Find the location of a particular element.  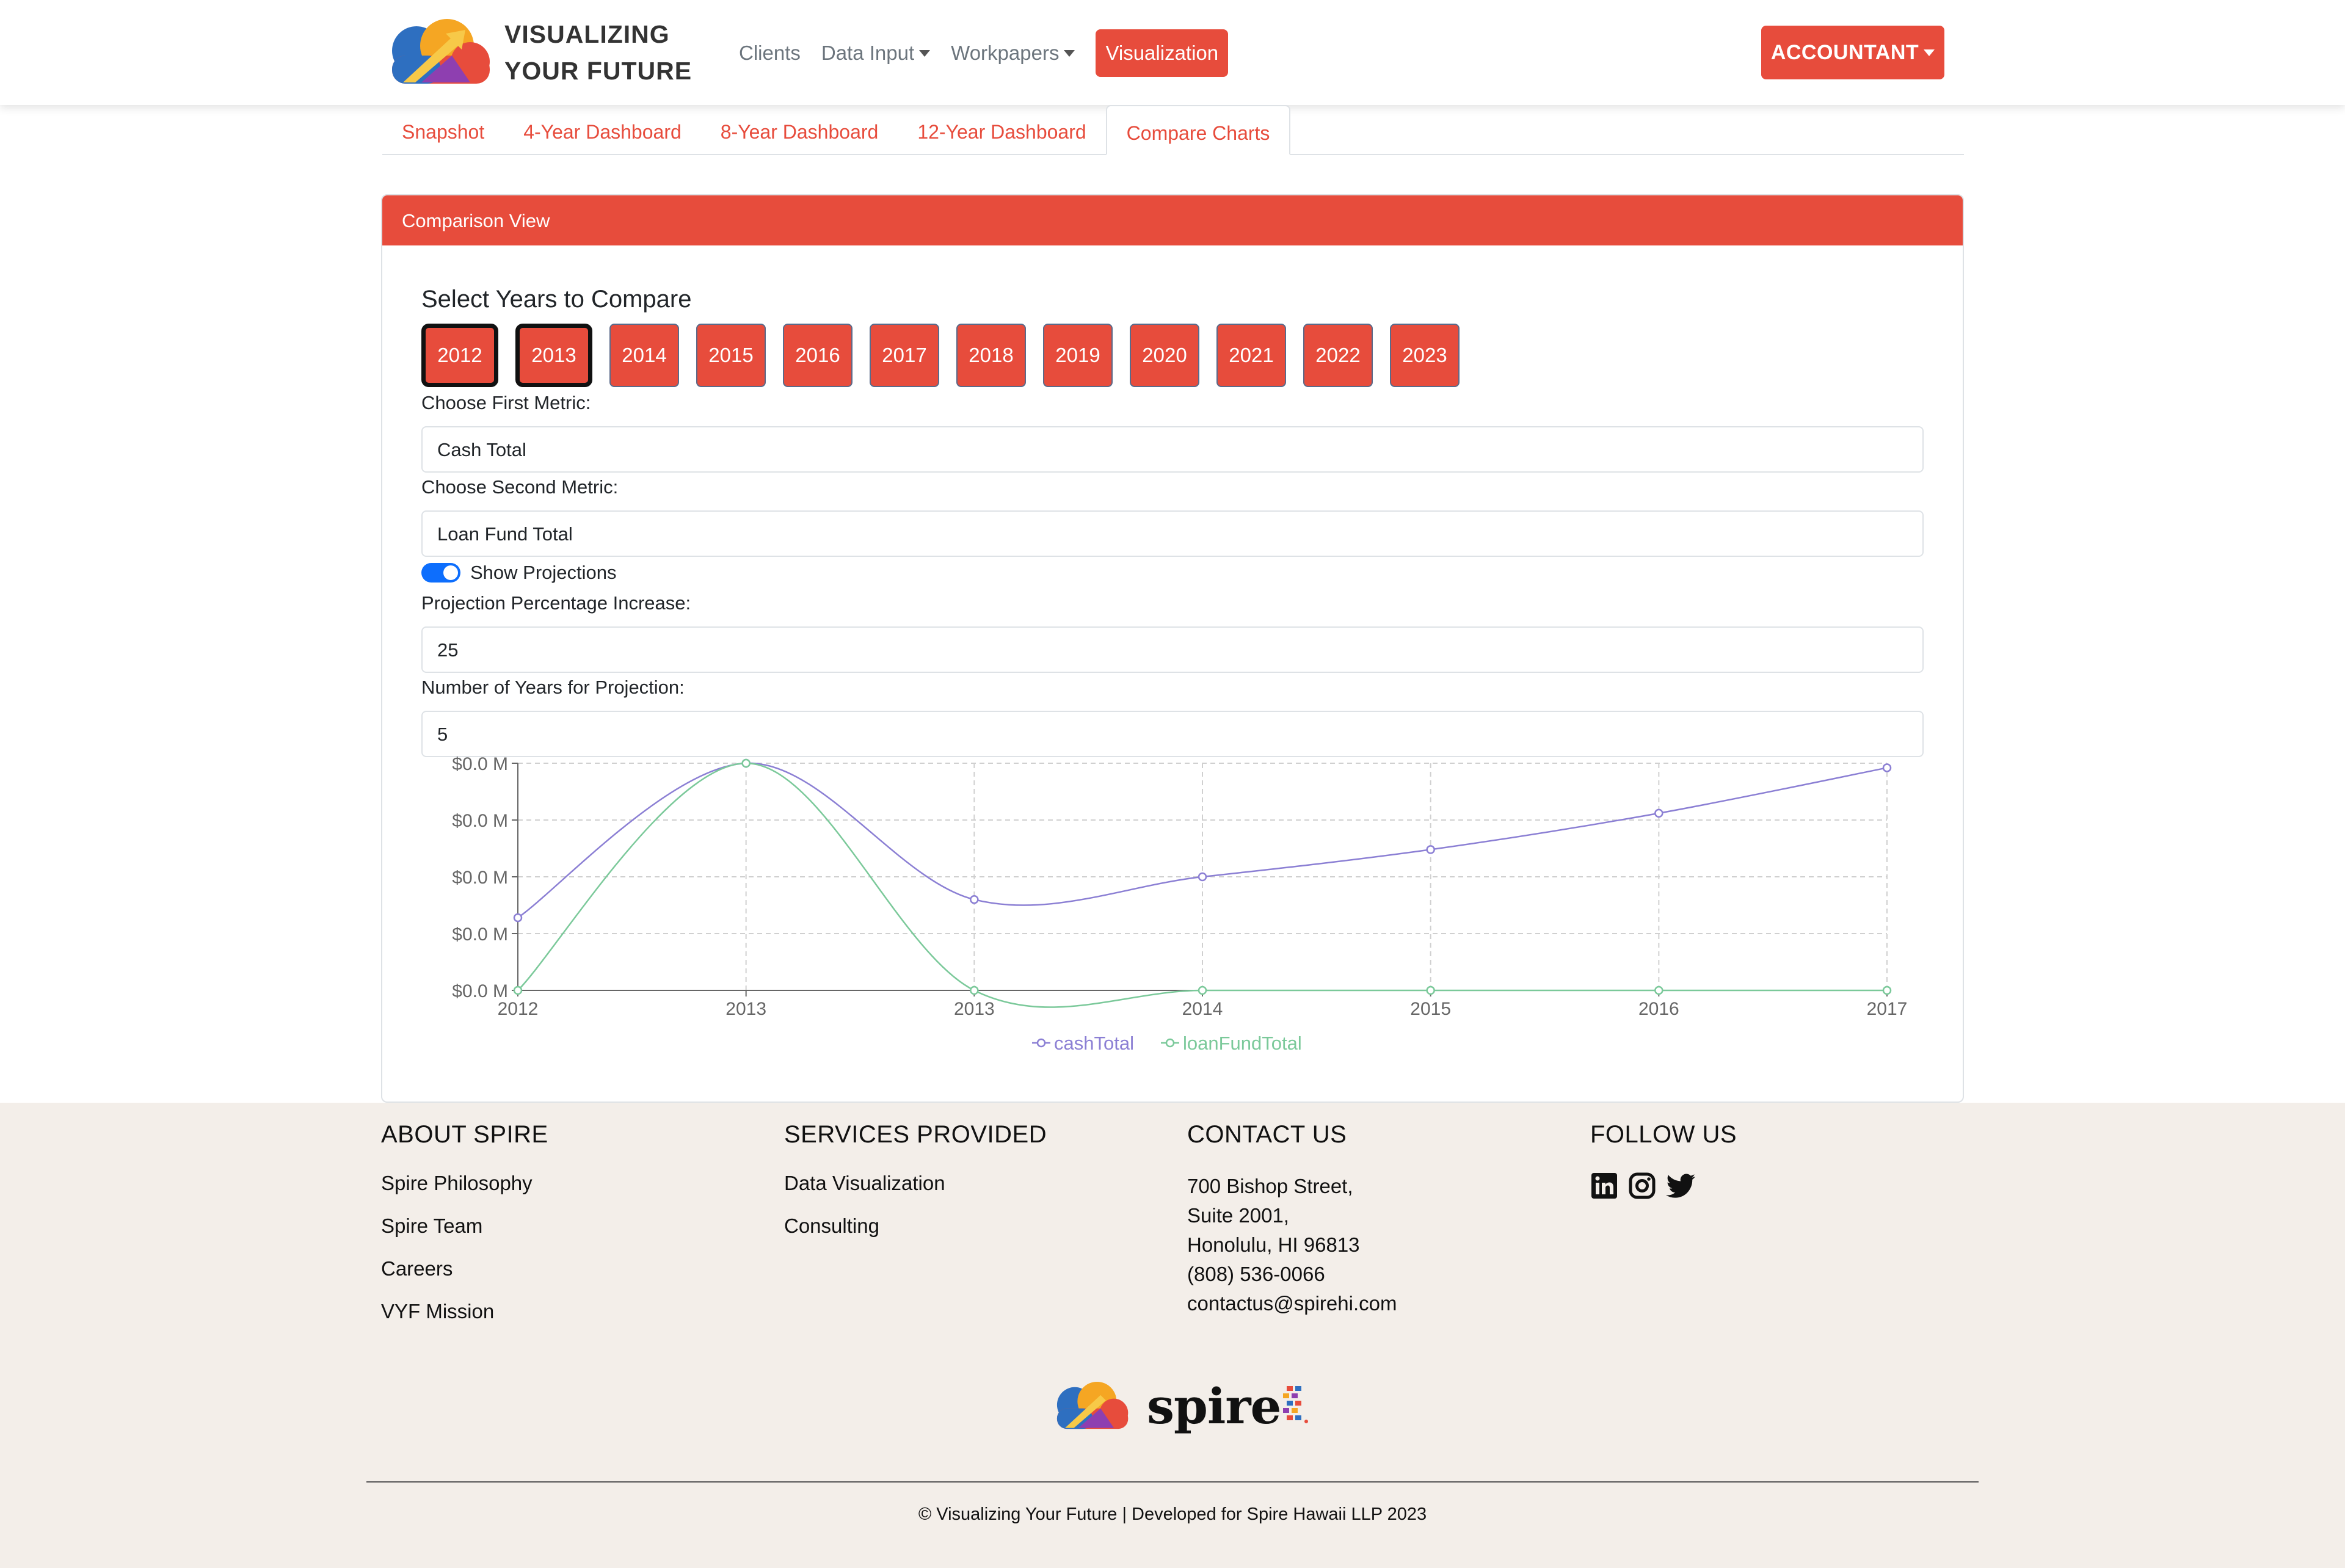

brand-title: VISUALIZING YOUR FUTURE is located at coordinates (598, 52).